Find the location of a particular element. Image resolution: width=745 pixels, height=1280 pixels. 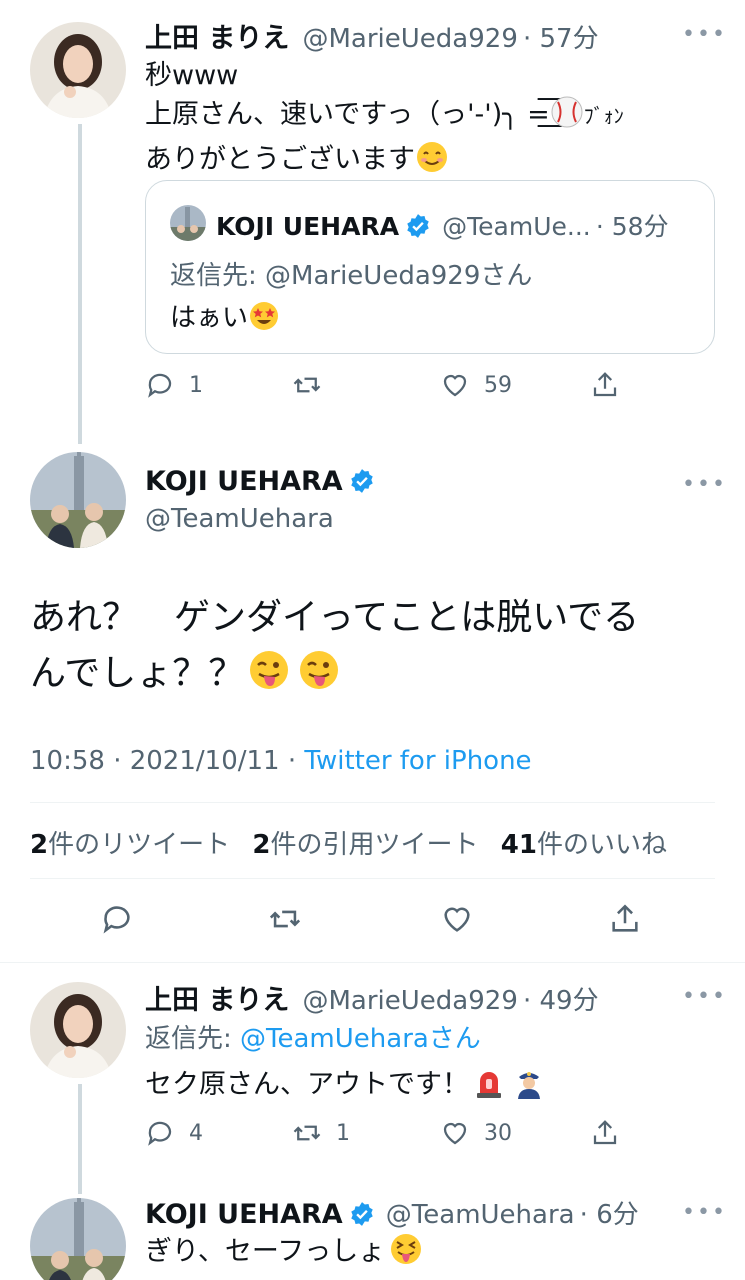

tweet-time: · 49分 is located at coordinates (561, 1001).